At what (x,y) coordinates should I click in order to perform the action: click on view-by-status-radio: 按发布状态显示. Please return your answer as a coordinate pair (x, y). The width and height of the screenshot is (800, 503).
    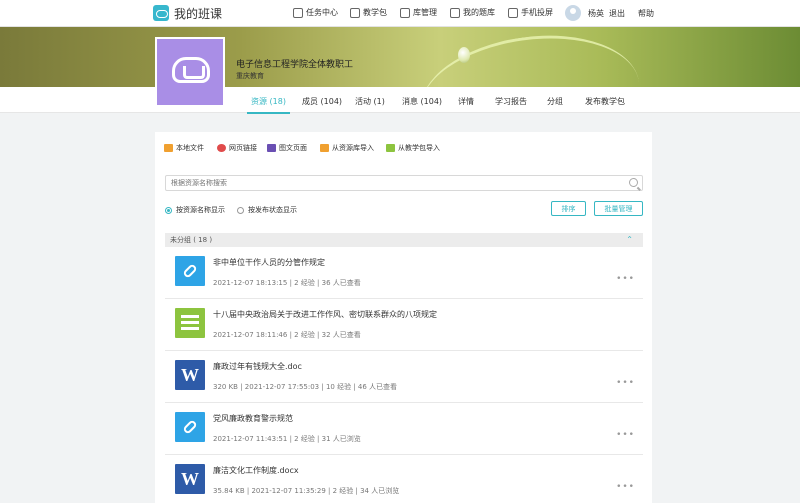
    Looking at the image, I should click on (267, 210).